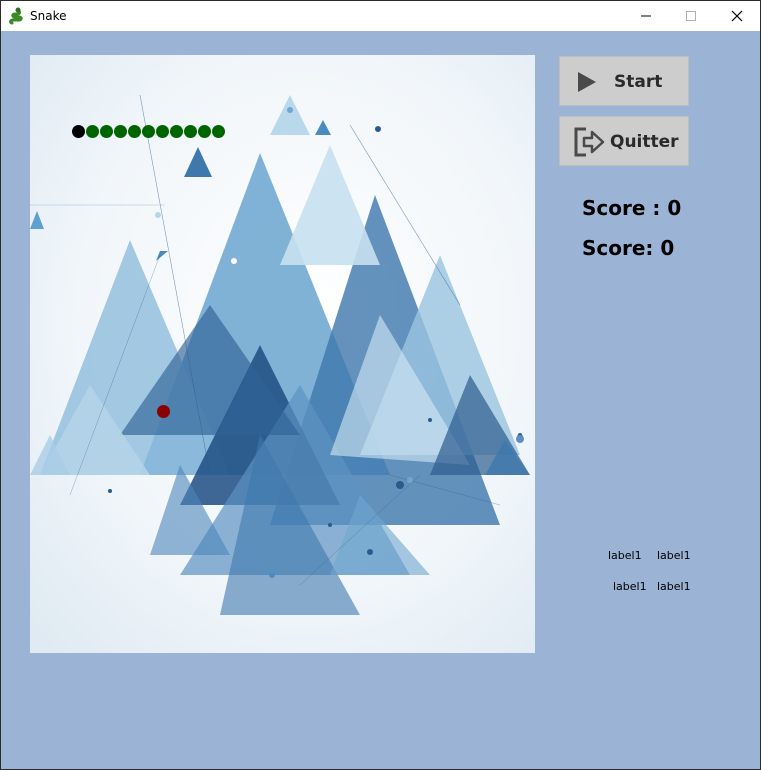  I want to click on quit-button: Quitter, so click(624, 141).